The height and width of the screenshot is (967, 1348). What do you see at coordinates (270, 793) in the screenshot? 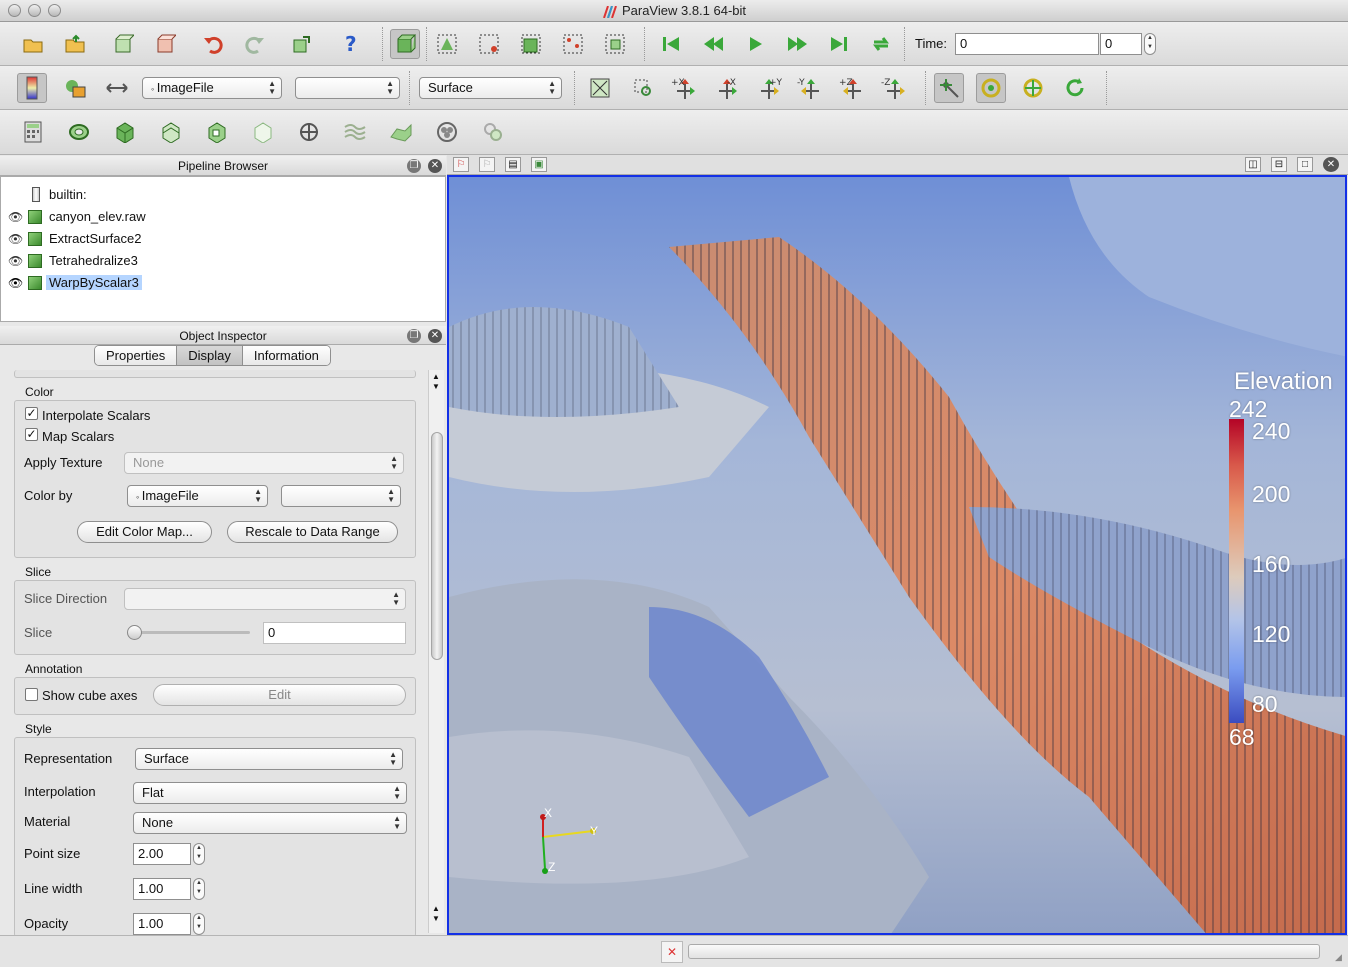
I see `interpolation-select: Flat ▲ ▼` at bounding box center [270, 793].